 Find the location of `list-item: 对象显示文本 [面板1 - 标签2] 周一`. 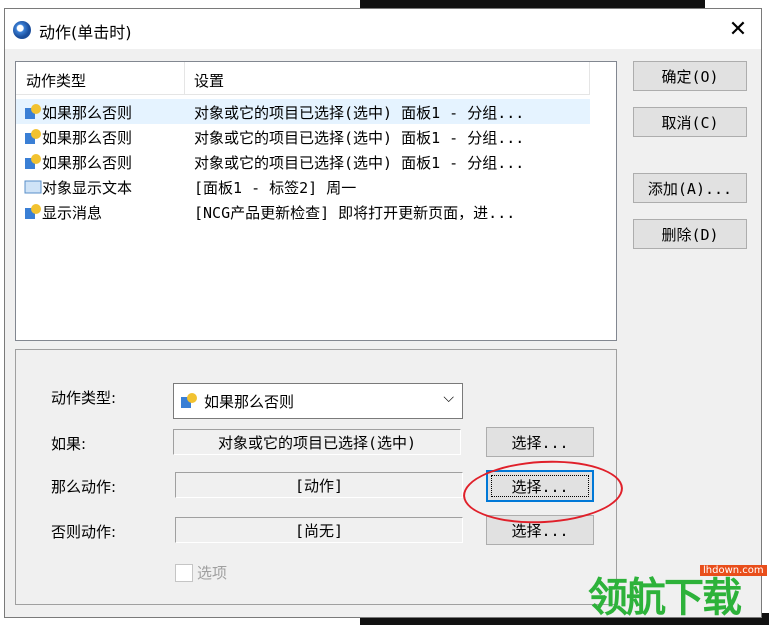

list-item: 对象显示文本 [面板1 - 标签2] 周一 is located at coordinates (303, 186).